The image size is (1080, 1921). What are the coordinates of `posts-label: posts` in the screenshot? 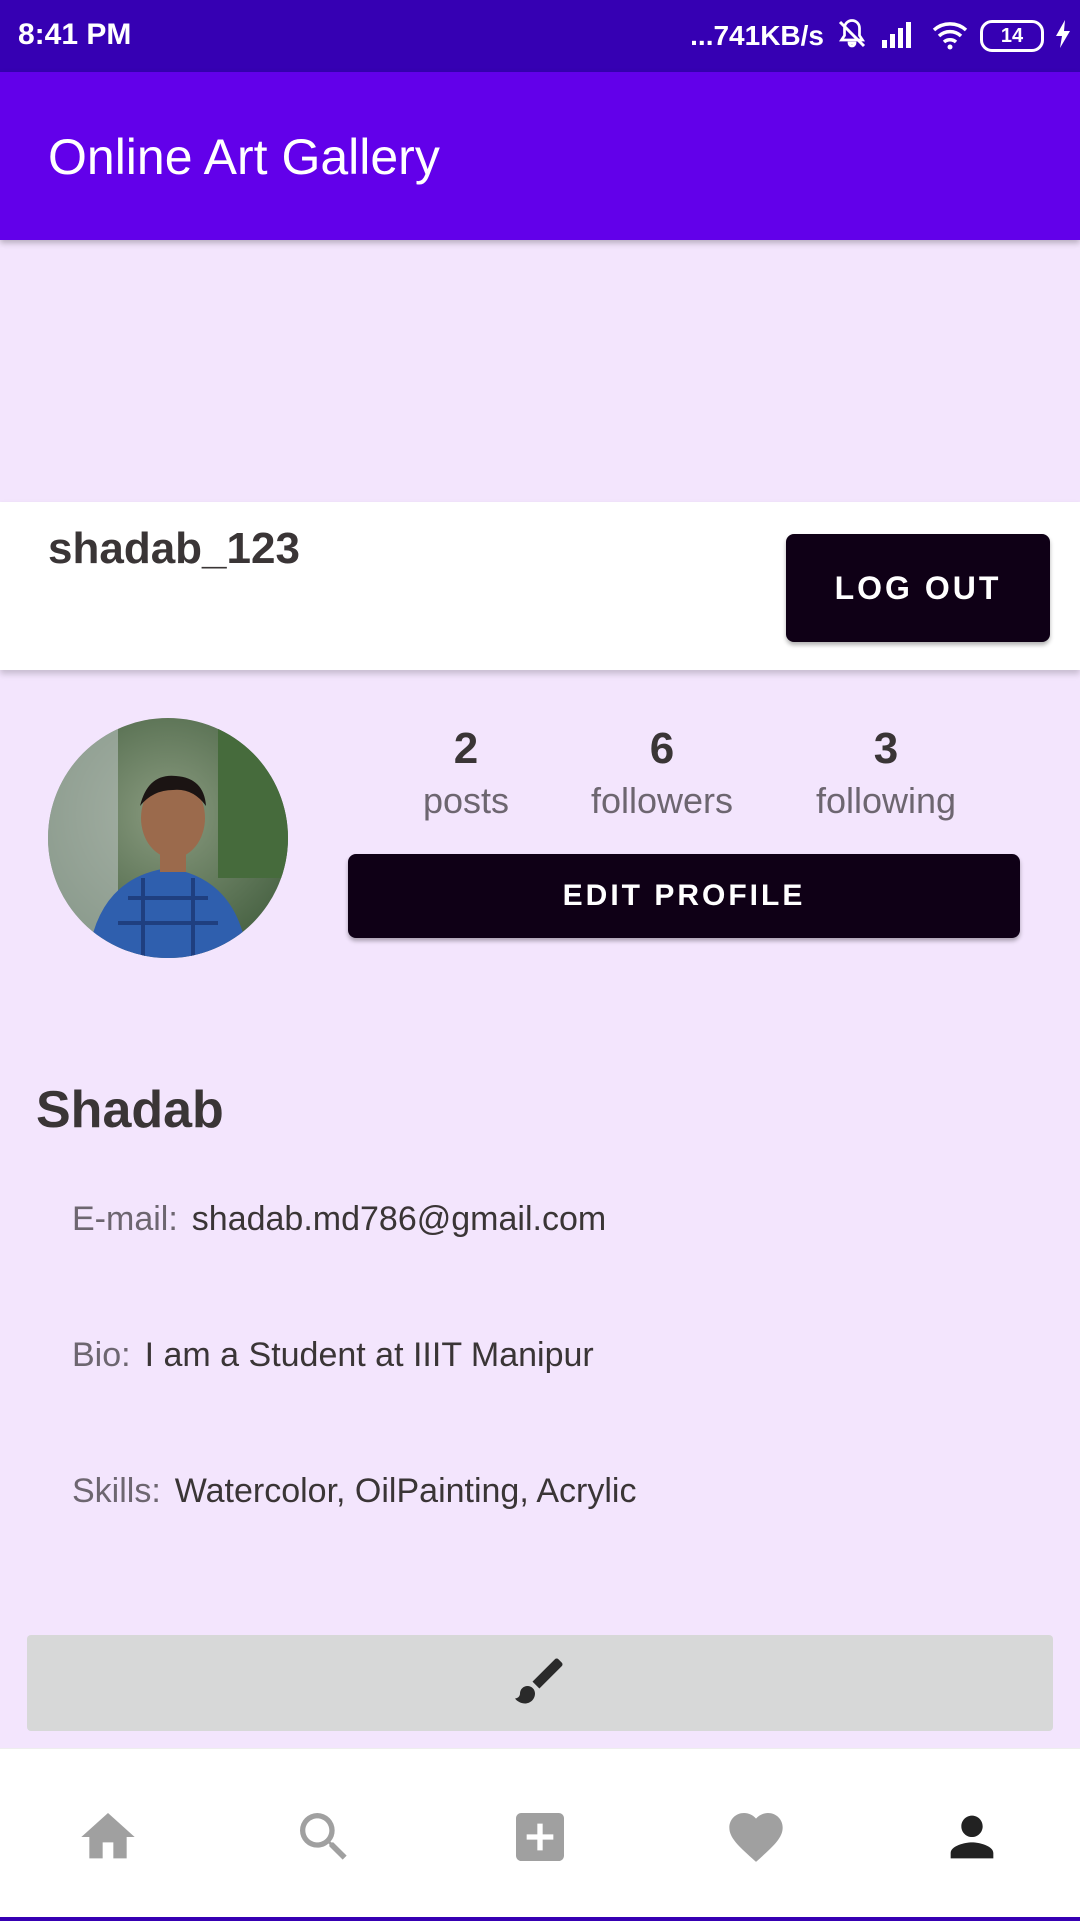 It's located at (466, 800).